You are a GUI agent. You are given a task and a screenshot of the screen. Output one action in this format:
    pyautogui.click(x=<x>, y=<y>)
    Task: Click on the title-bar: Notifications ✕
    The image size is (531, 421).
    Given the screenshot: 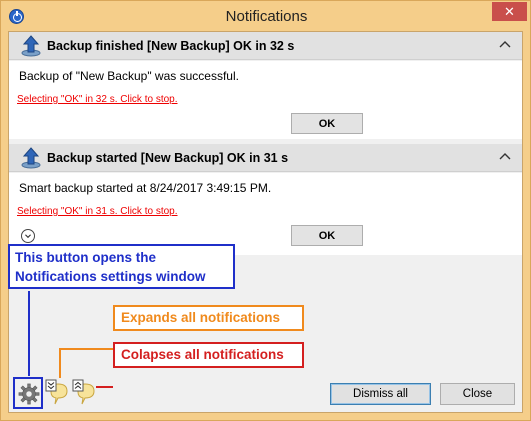 What is the action you would take?
    pyautogui.click(x=266, y=16)
    